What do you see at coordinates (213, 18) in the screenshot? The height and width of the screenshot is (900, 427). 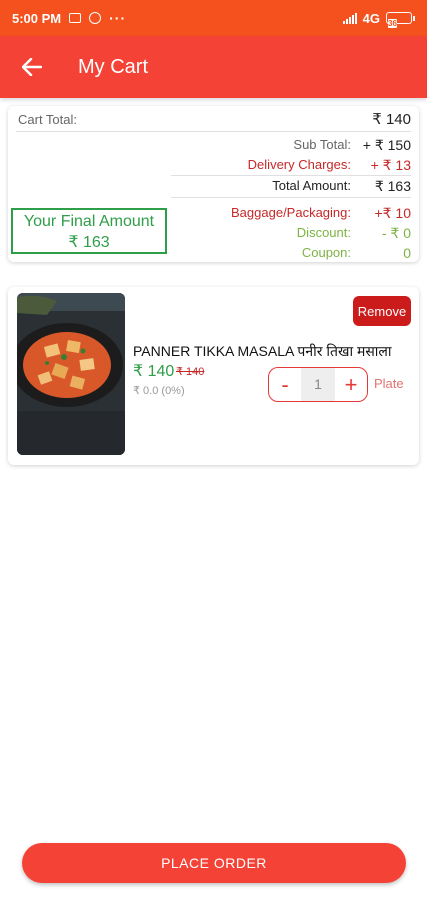 I see `status-bar: 5:00 PM ··· 4G 36` at bounding box center [213, 18].